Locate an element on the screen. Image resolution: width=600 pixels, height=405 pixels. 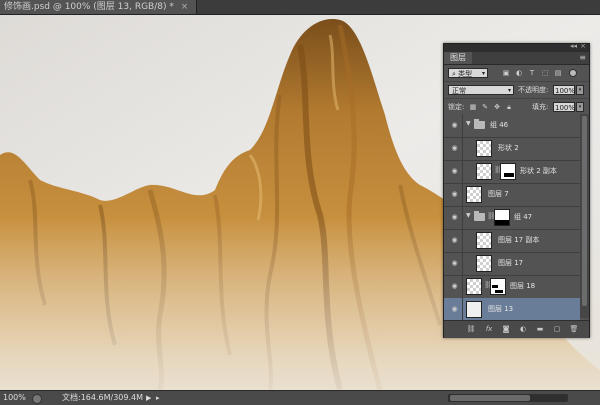
layer-name: 图层 18 is located at coordinates (523, 286).